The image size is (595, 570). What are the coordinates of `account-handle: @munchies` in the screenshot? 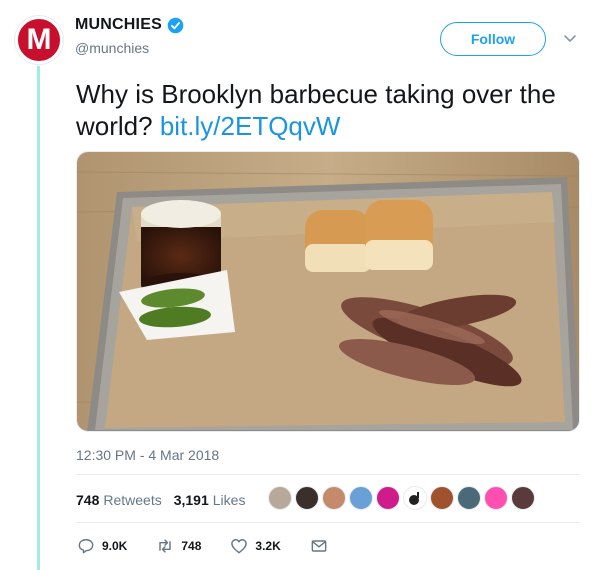 It's located at (112, 48).